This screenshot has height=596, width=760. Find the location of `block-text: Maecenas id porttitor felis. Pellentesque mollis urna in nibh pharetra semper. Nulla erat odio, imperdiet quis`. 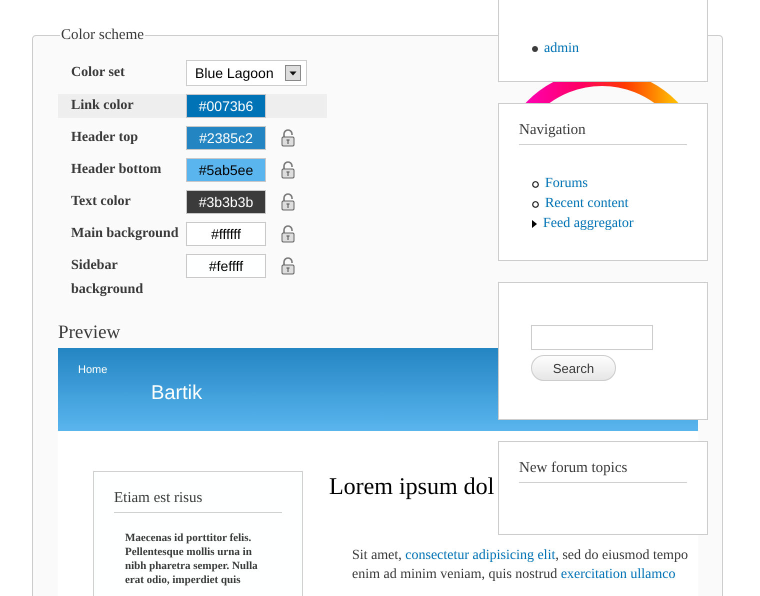

block-text: Maecenas id porttitor felis. Pellentesque mollis urna in nibh pharetra semper. Nulla erat odio, imperdiet quis is located at coordinates (192, 559).